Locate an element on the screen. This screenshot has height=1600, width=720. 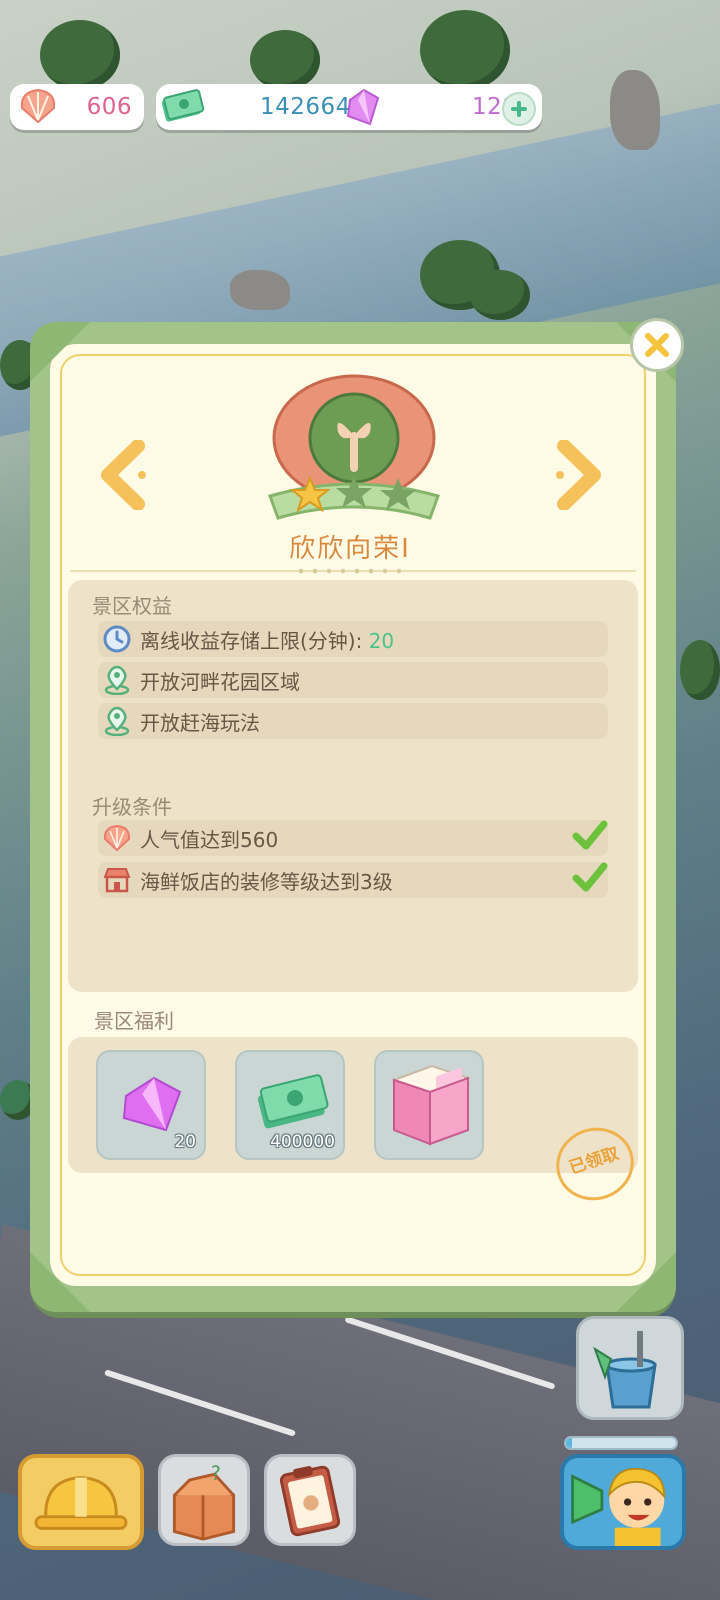
level-title: 欣欣向荣I is located at coordinates (350, 549).